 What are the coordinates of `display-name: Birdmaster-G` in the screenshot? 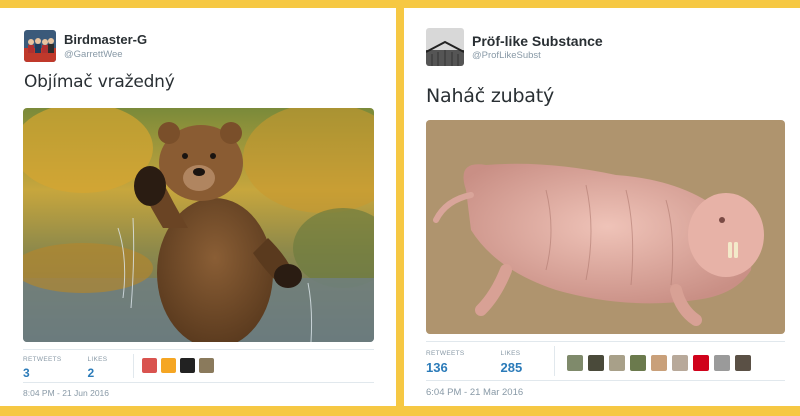 It's located at (105, 40).